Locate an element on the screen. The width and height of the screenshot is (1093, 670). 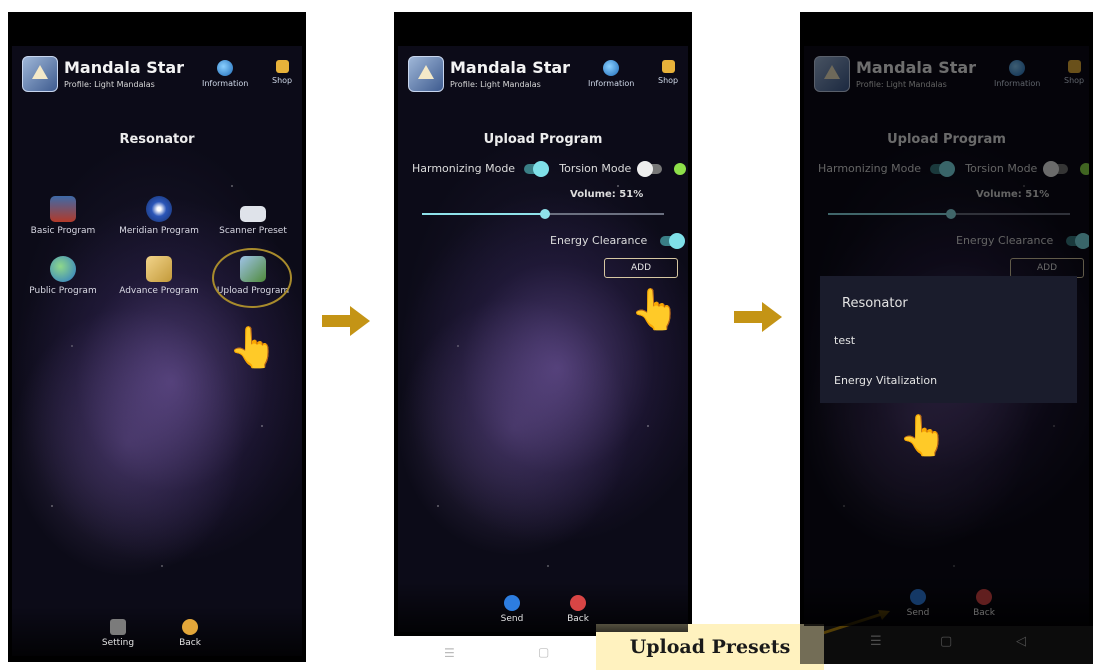
public-program-label: Public Program is located at coordinates (63, 291).